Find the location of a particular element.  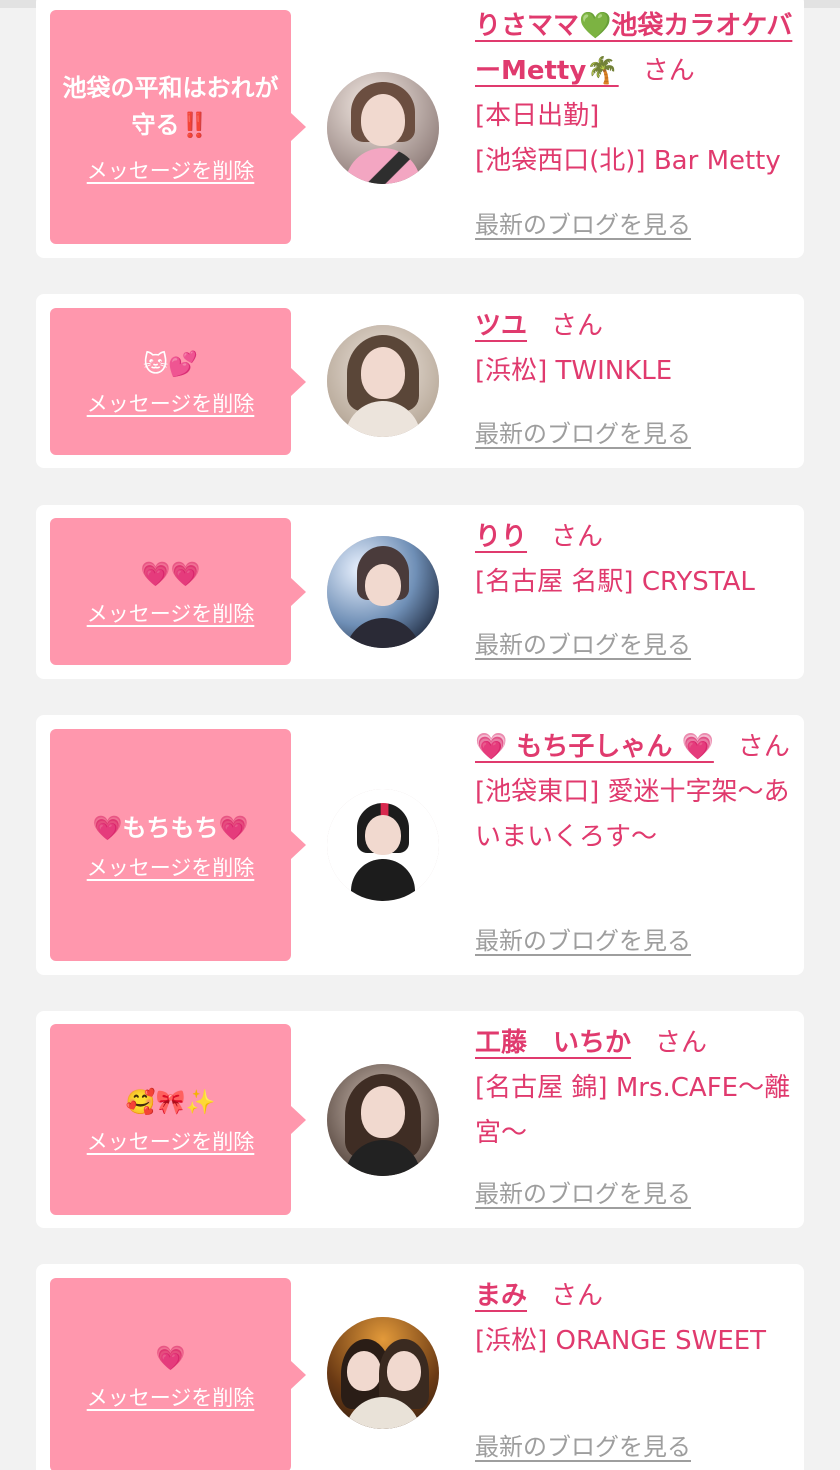

message-text: 🐱💕 is located at coordinates (170, 364).